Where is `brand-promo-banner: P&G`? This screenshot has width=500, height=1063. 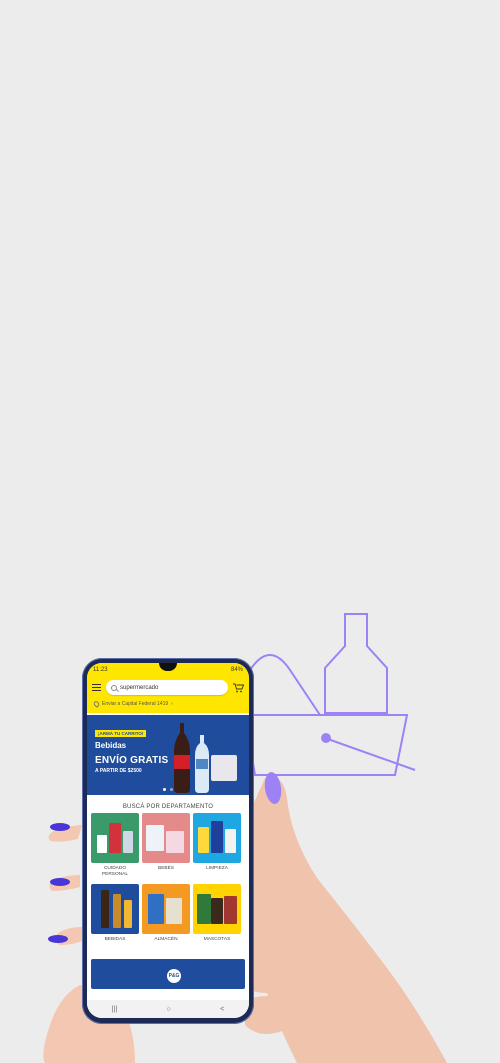
brand-promo-banner: P&G is located at coordinates (168, 974).